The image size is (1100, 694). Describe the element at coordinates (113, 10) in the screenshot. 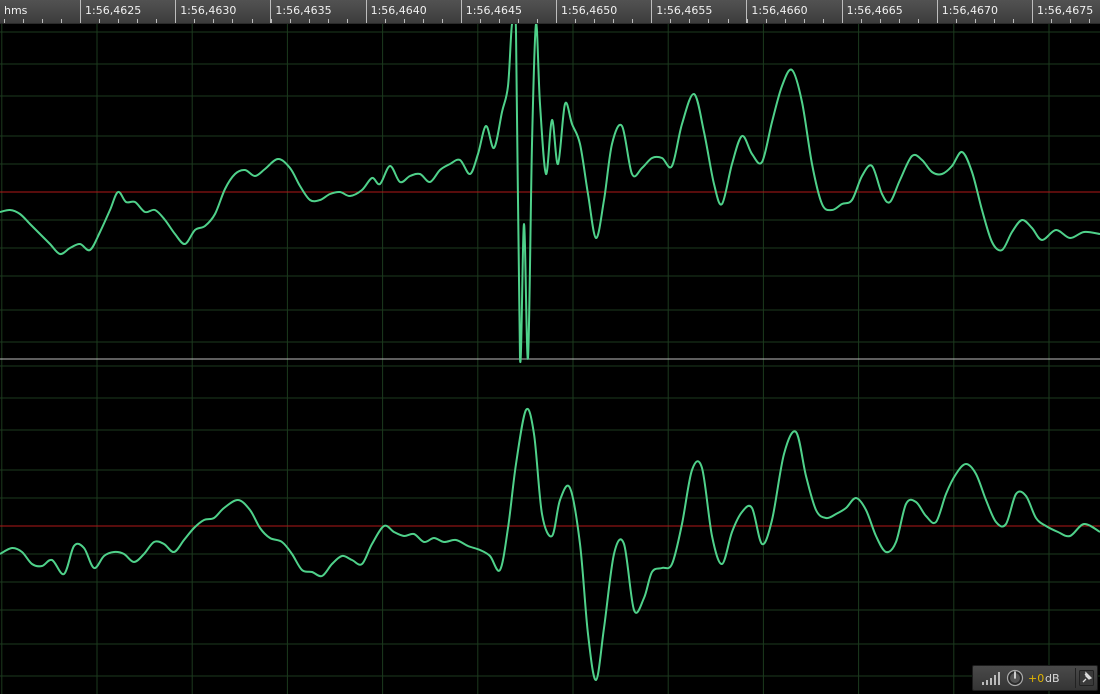

I see `ruler-tick-label: 1:56,4625` at that location.